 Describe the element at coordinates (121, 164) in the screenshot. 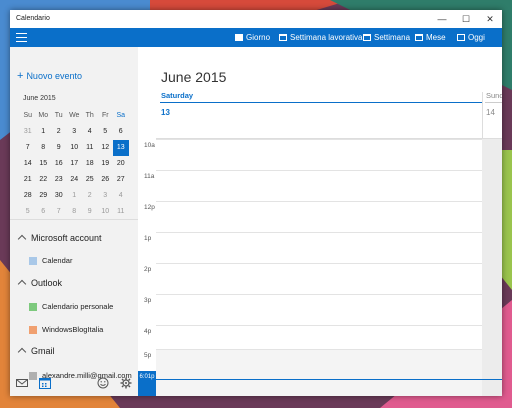

I see `mini-calendar-day: 20` at that location.